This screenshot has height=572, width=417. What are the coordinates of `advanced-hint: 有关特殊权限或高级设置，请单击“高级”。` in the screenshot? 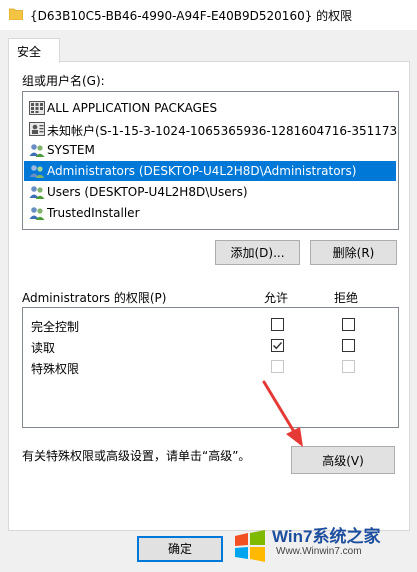 It's located at (136, 456).